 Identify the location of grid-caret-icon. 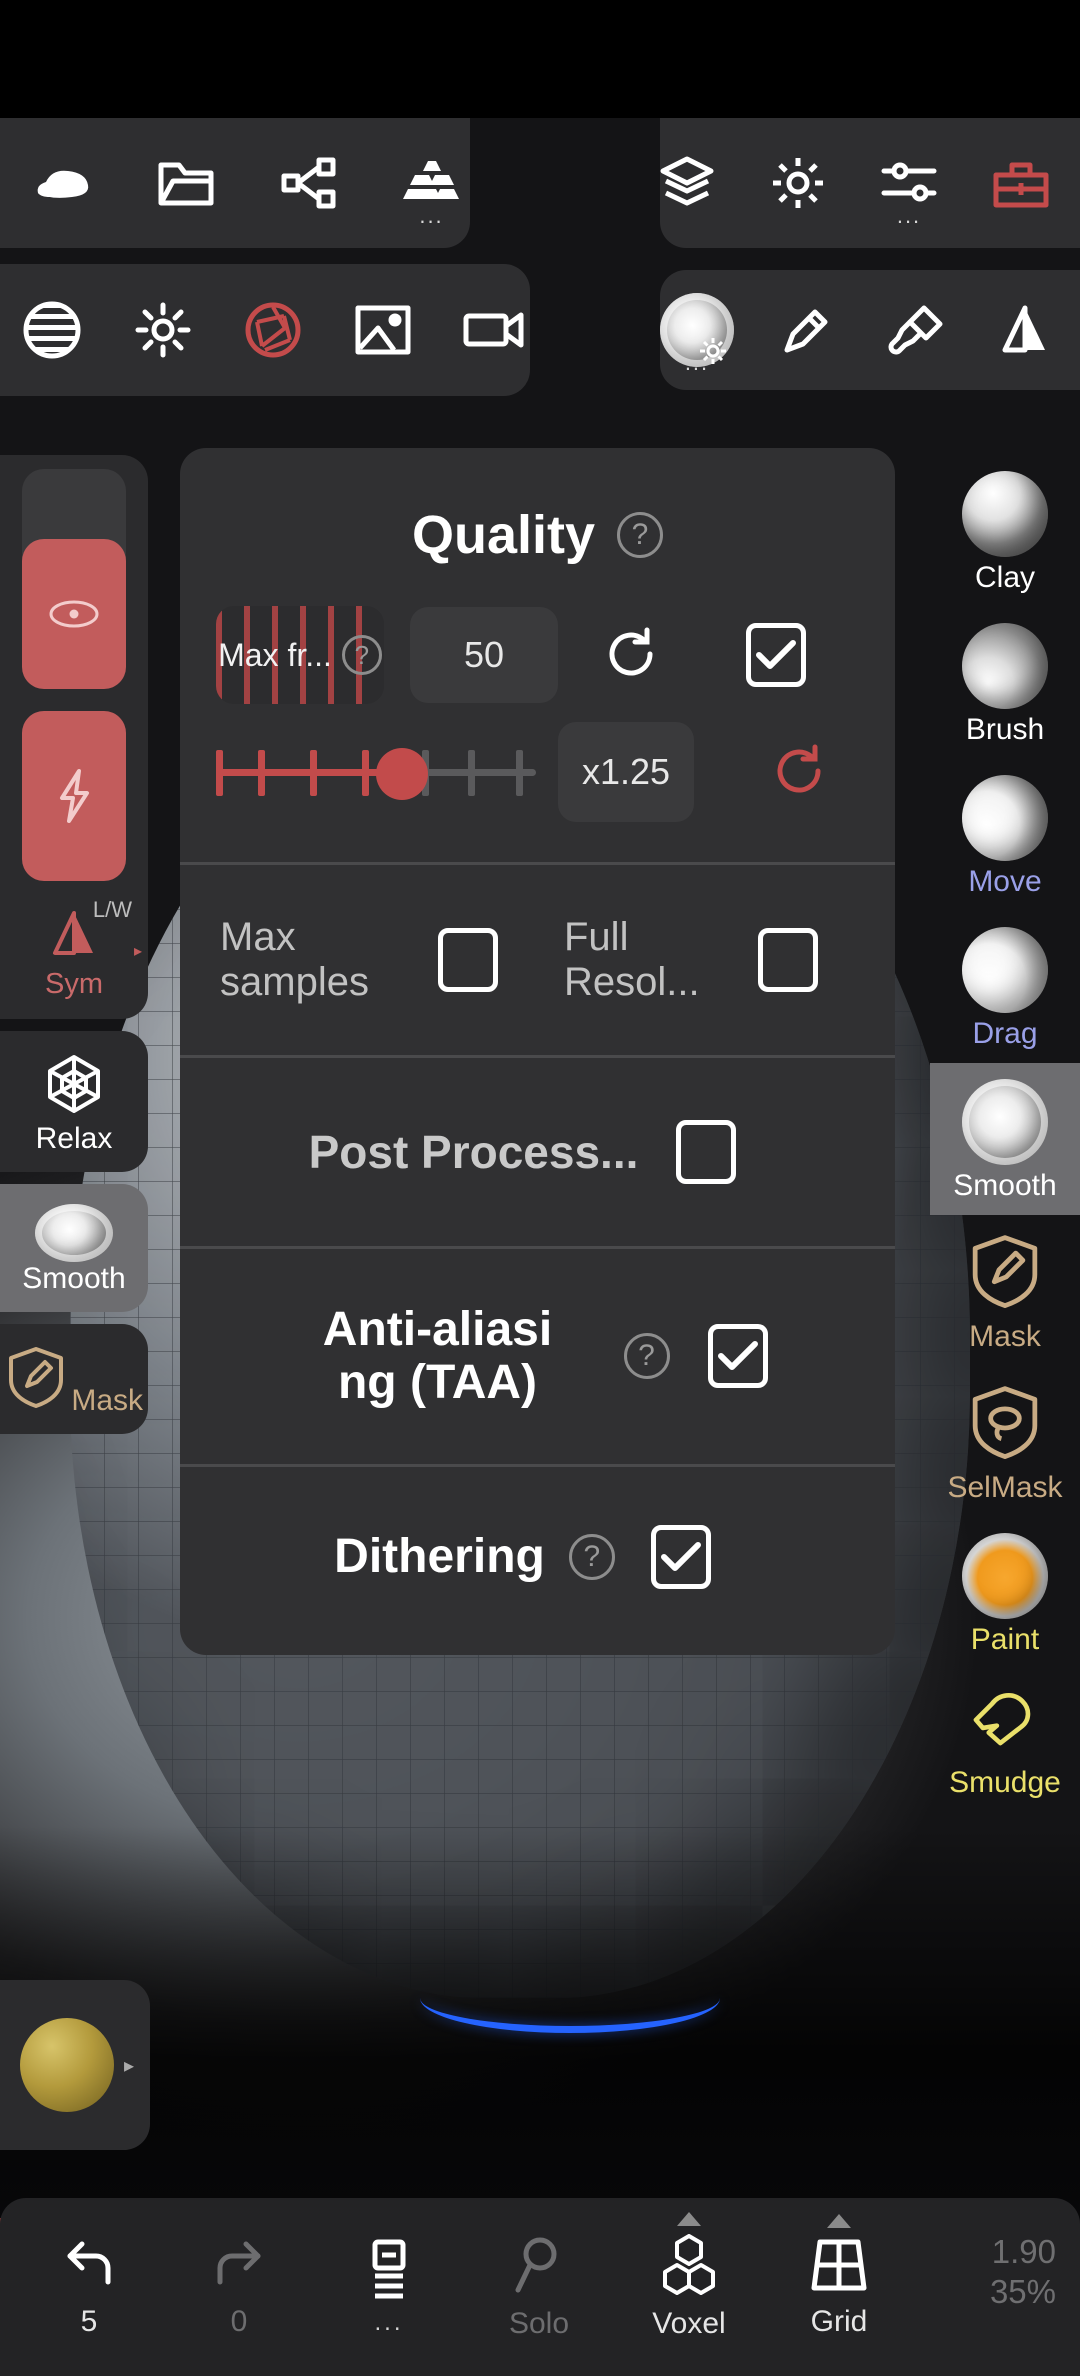
(839, 2220).